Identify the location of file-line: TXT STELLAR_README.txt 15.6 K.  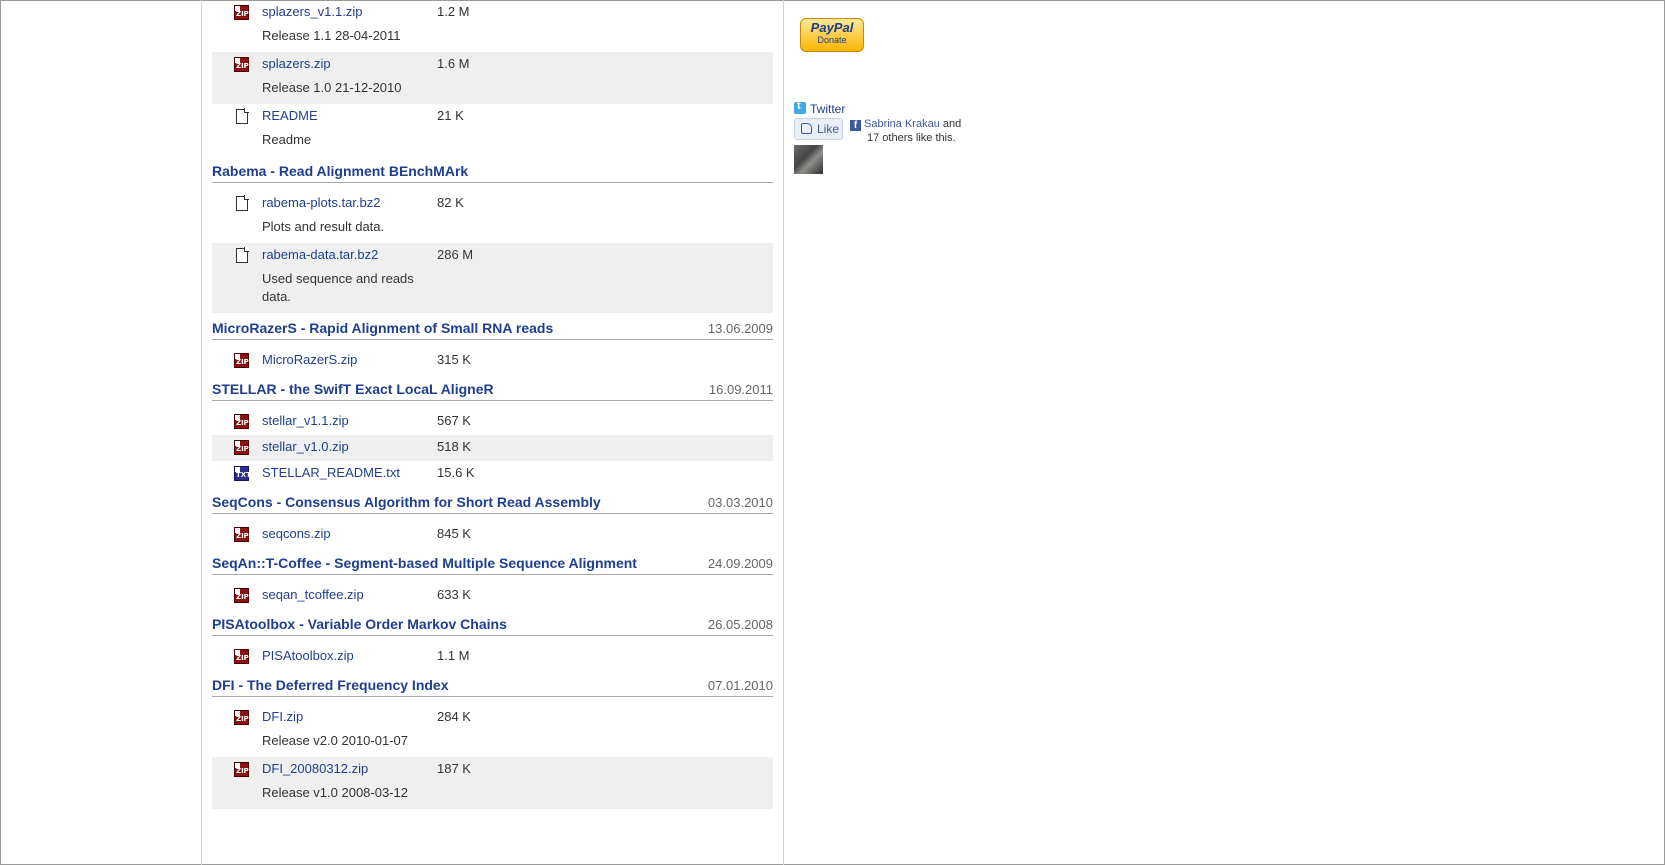
(492, 474).